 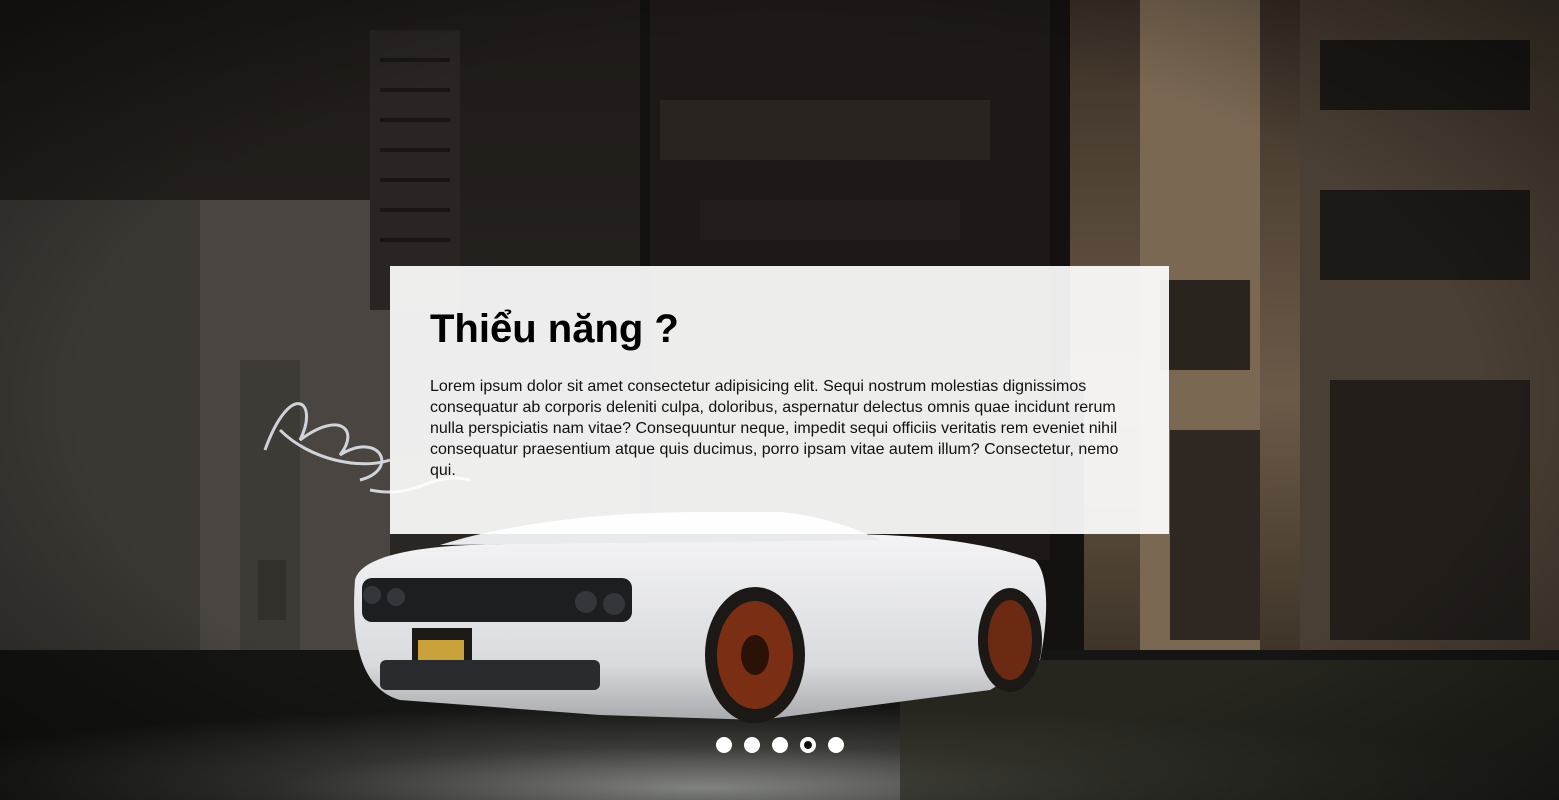 What do you see at coordinates (807, 745) in the screenshot?
I see `slide-dot-4-active` at bounding box center [807, 745].